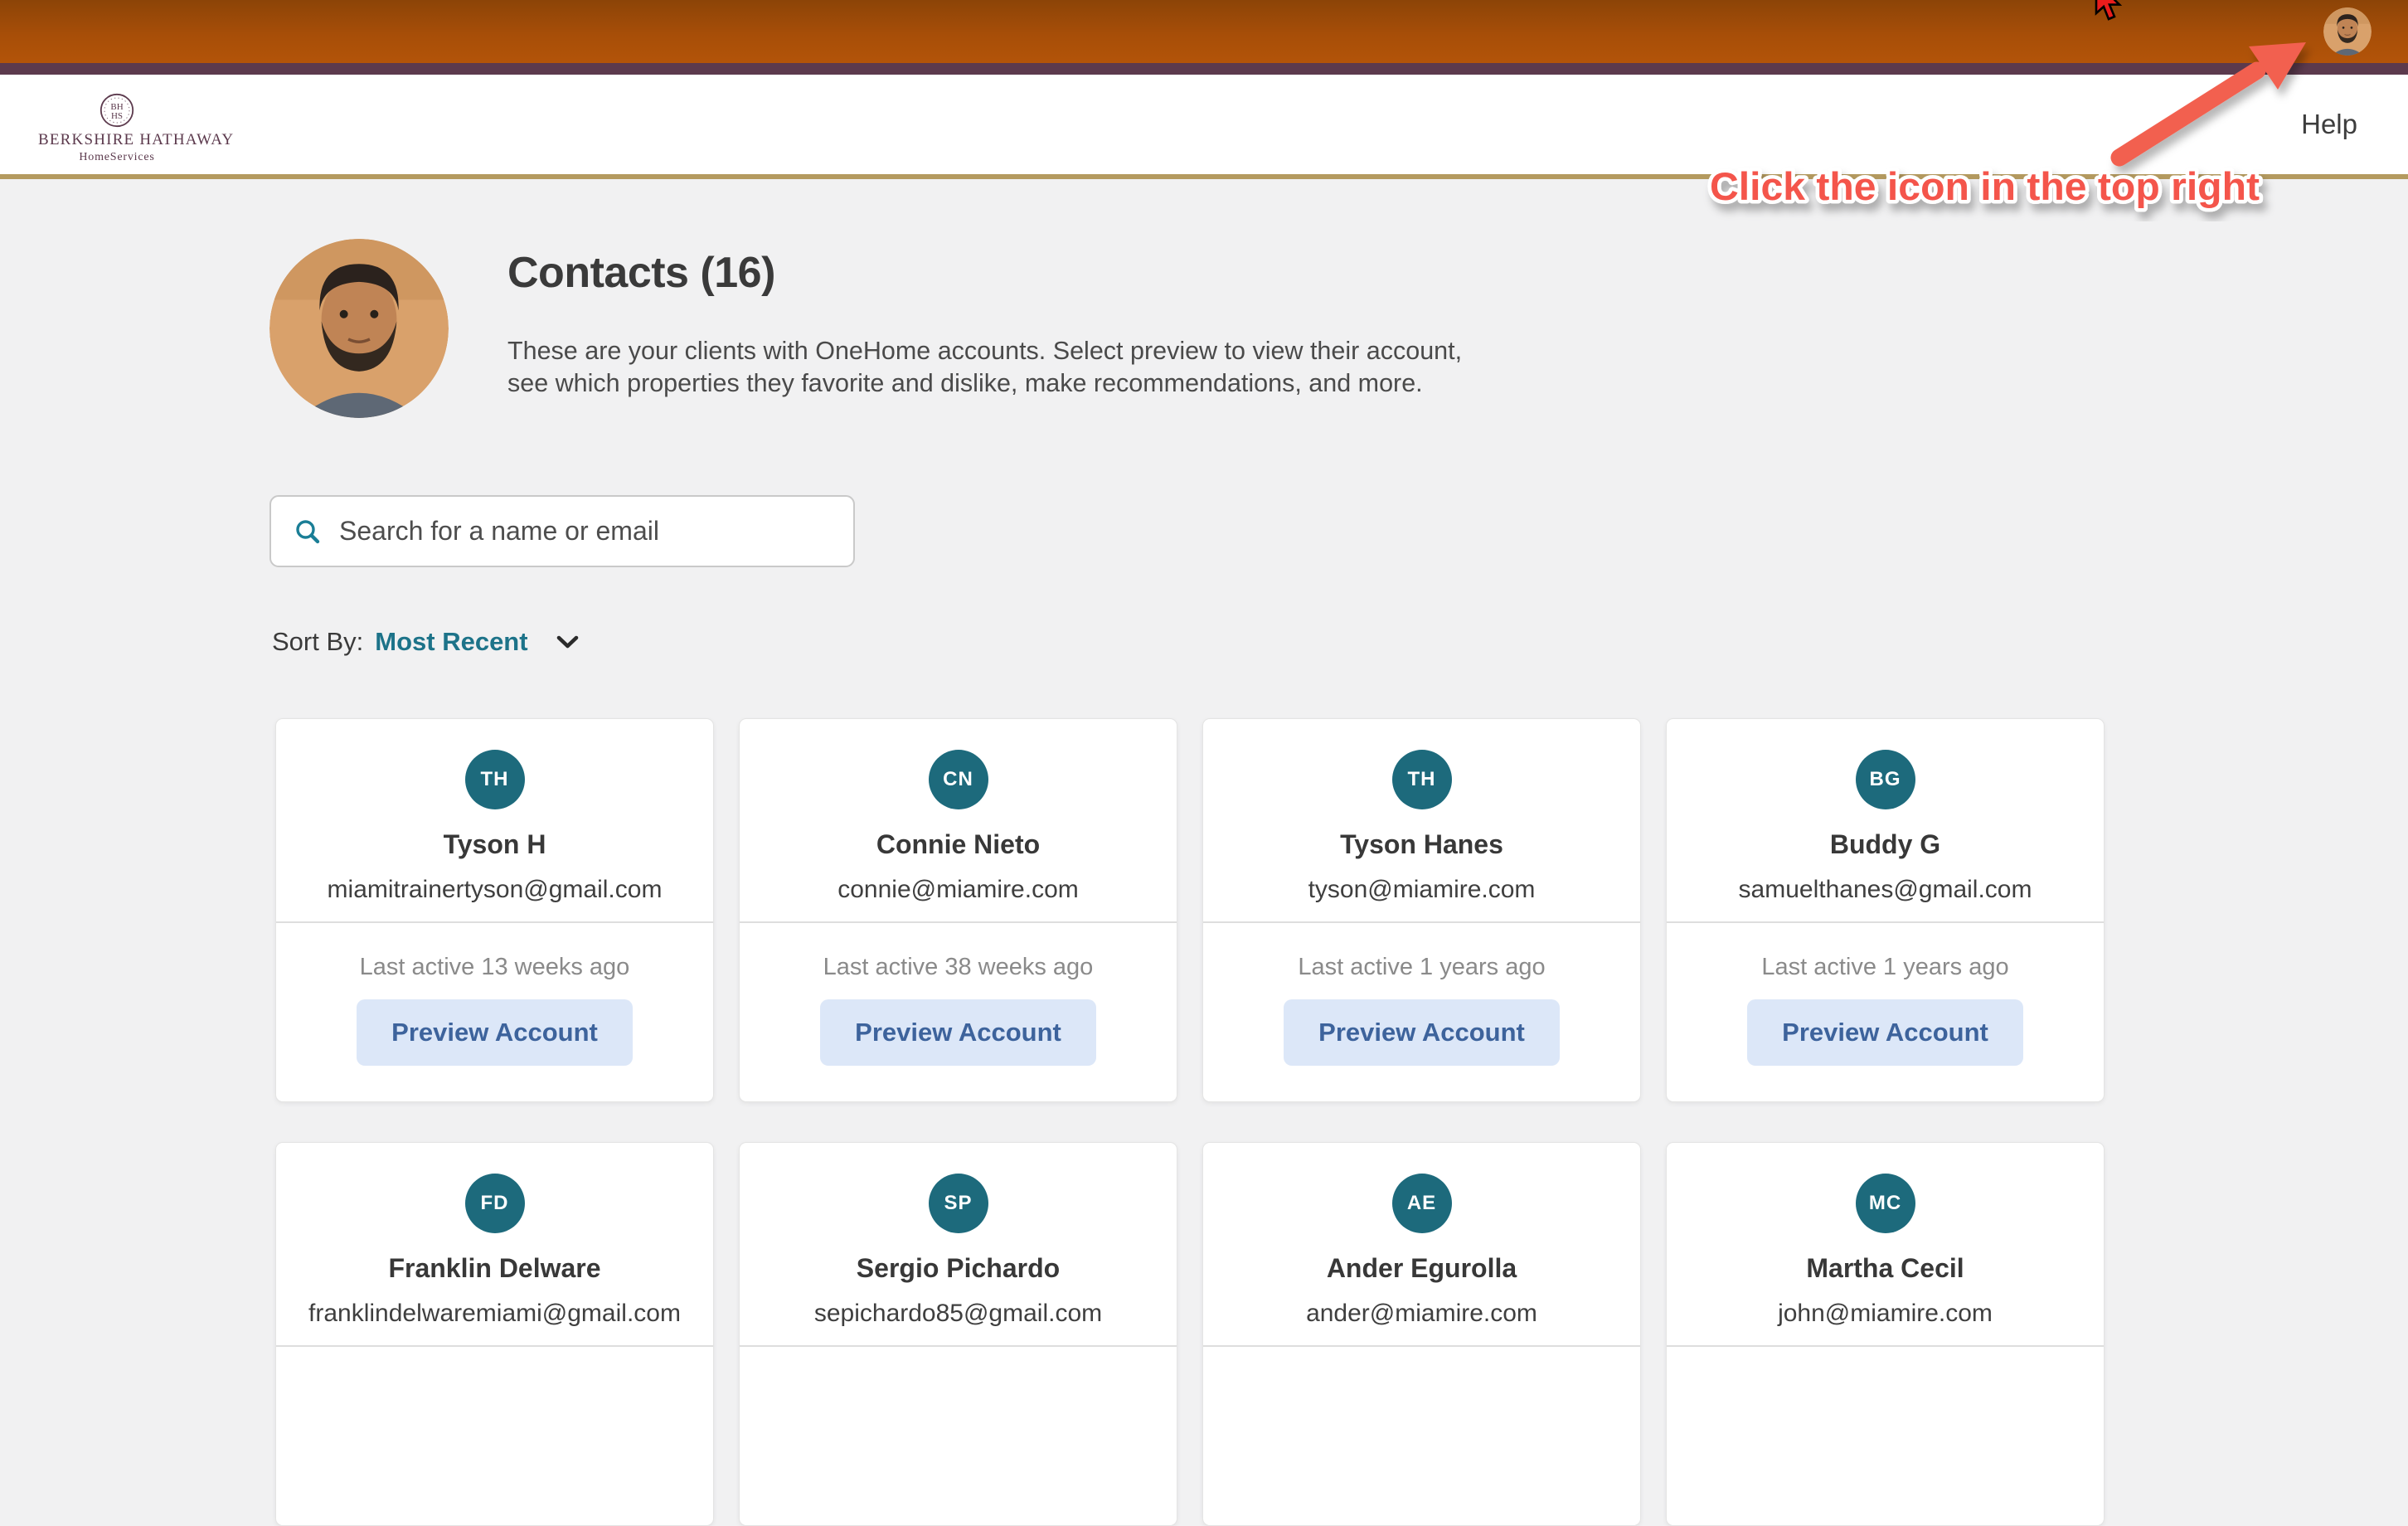 The height and width of the screenshot is (1526, 2408). What do you see at coordinates (117, 157) in the screenshot?
I see `brand-subname: HomeServices` at bounding box center [117, 157].